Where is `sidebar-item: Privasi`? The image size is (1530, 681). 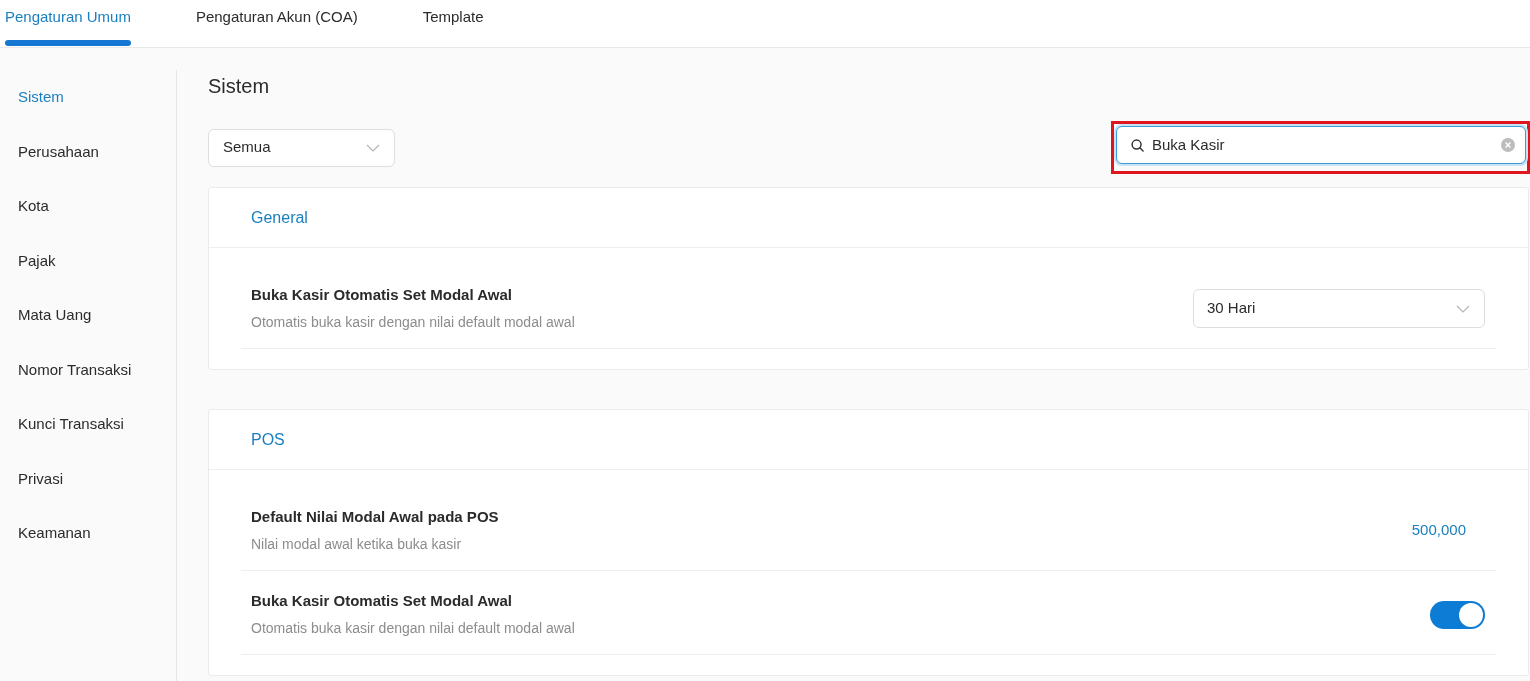 sidebar-item: Privasi is located at coordinates (88, 478).